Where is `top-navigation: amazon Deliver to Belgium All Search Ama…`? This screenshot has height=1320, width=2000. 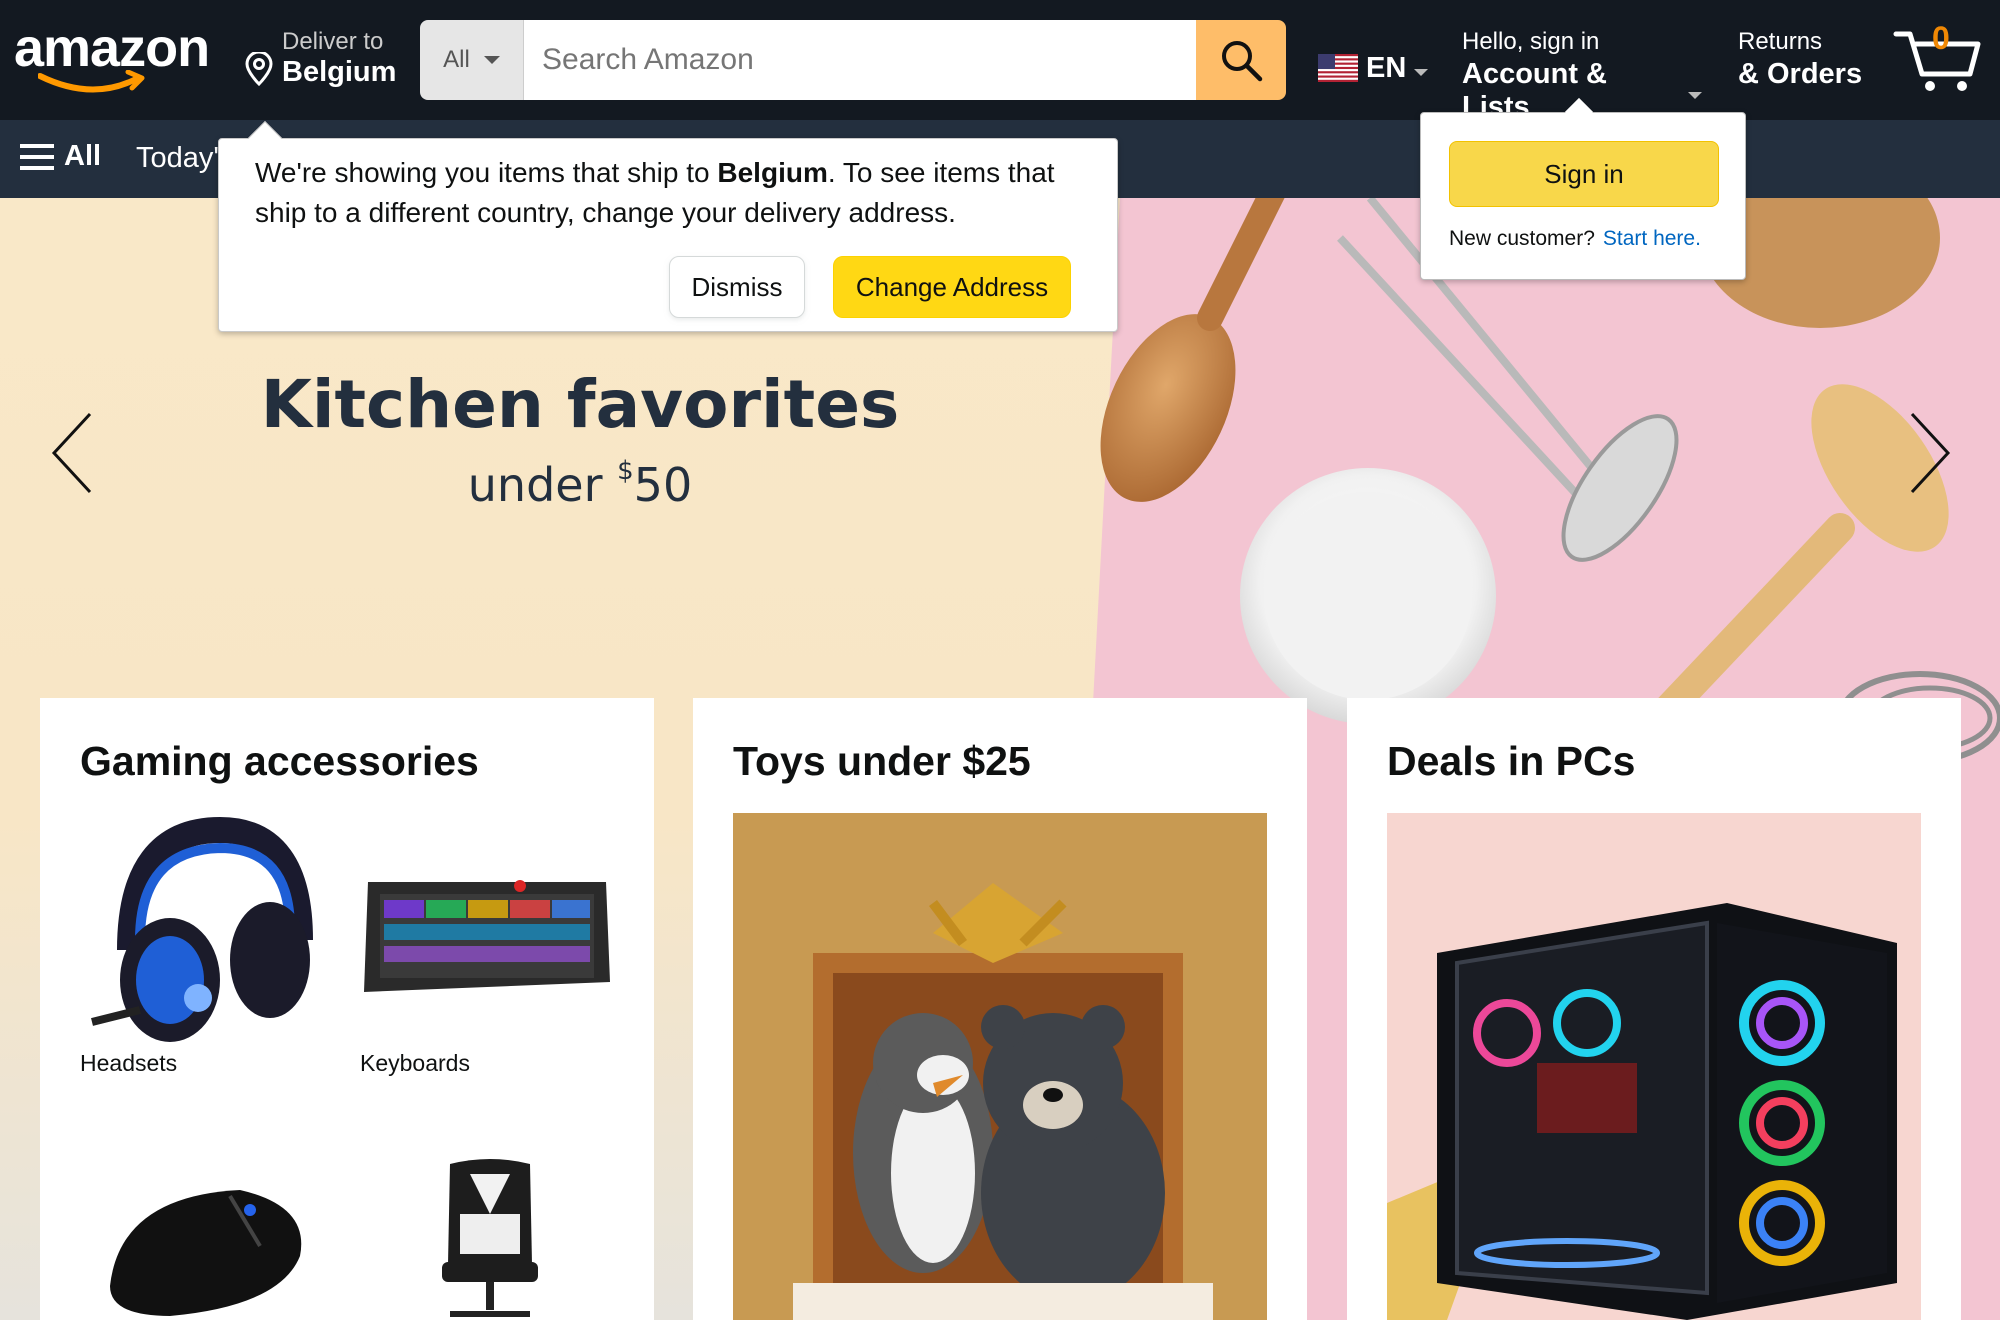
top-navigation: amazon Deliver to Belgium All Search Ama… is located at coordinates (1000, 61).